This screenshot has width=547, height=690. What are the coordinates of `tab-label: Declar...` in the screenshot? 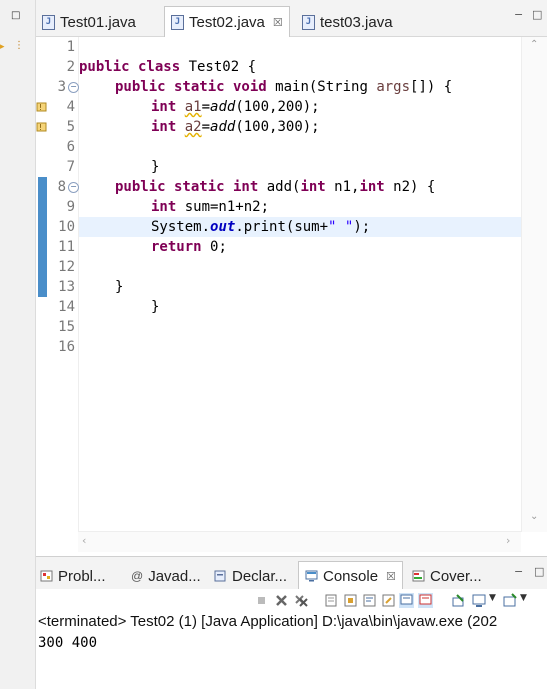 It's located at (260, 576).